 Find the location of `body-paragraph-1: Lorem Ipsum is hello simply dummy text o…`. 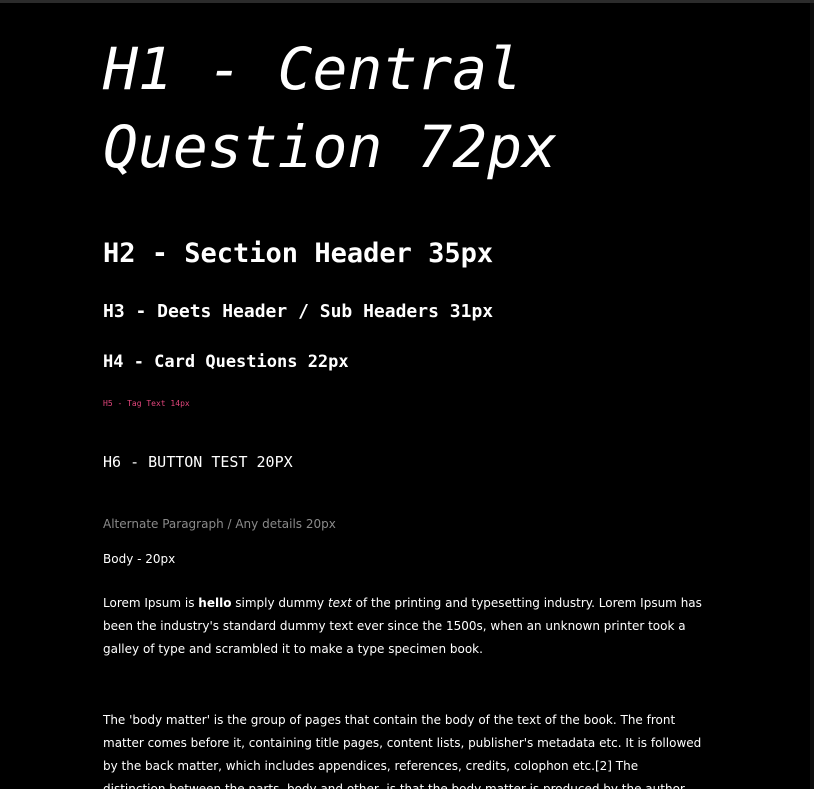

body-paragraph-1: Lorem Ipsum is hello simply dummy text o… is located at coordinates (403, 626).